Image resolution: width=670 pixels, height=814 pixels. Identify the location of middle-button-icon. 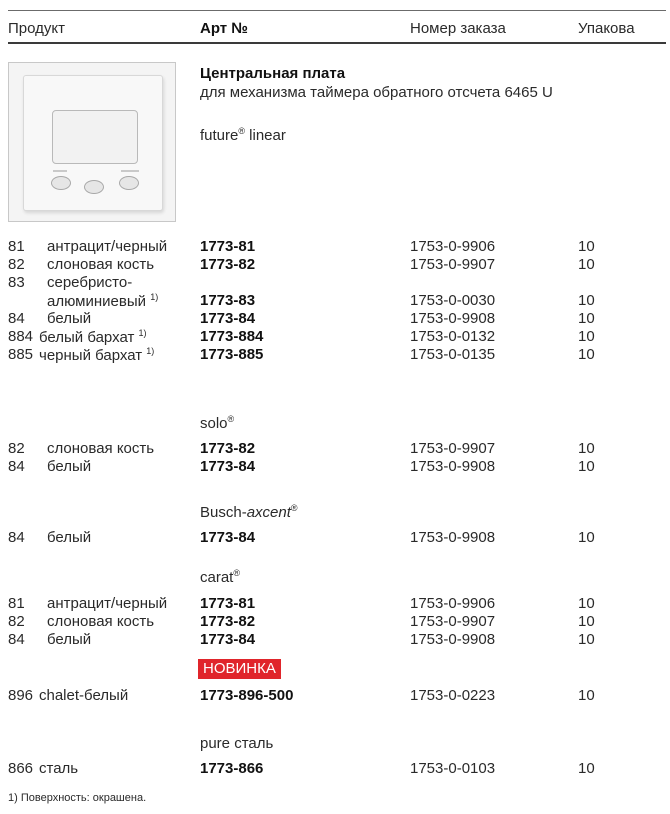
(94, 187).